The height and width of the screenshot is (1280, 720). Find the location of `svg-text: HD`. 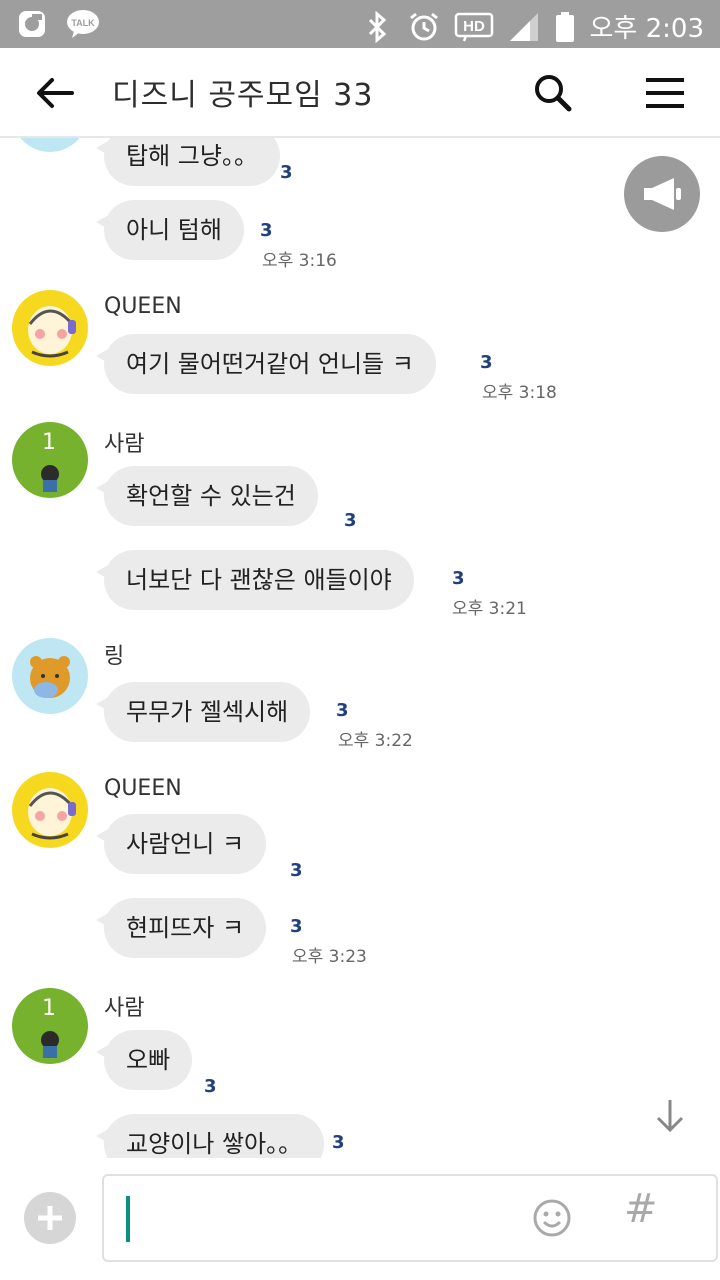

svg-text: HD is located at coordinates (474, 26).